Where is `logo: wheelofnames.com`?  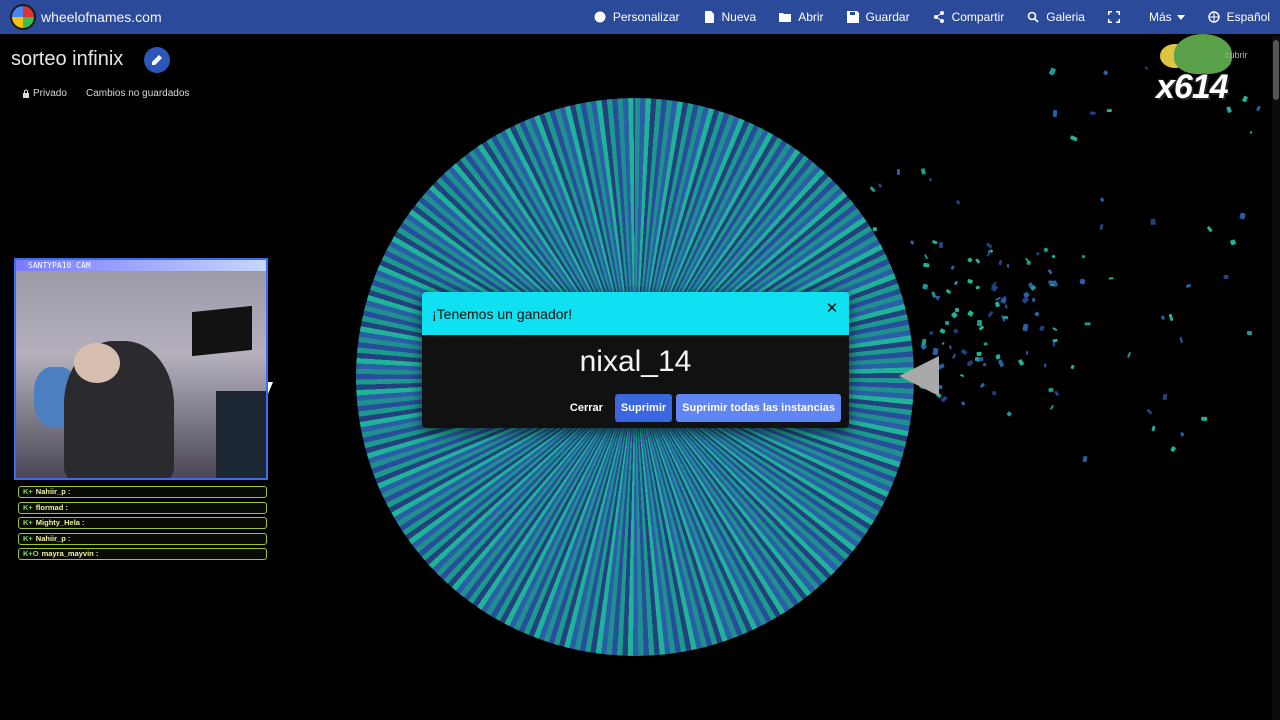
logo: wheelofnames.com is located at coordinates (86, 17).